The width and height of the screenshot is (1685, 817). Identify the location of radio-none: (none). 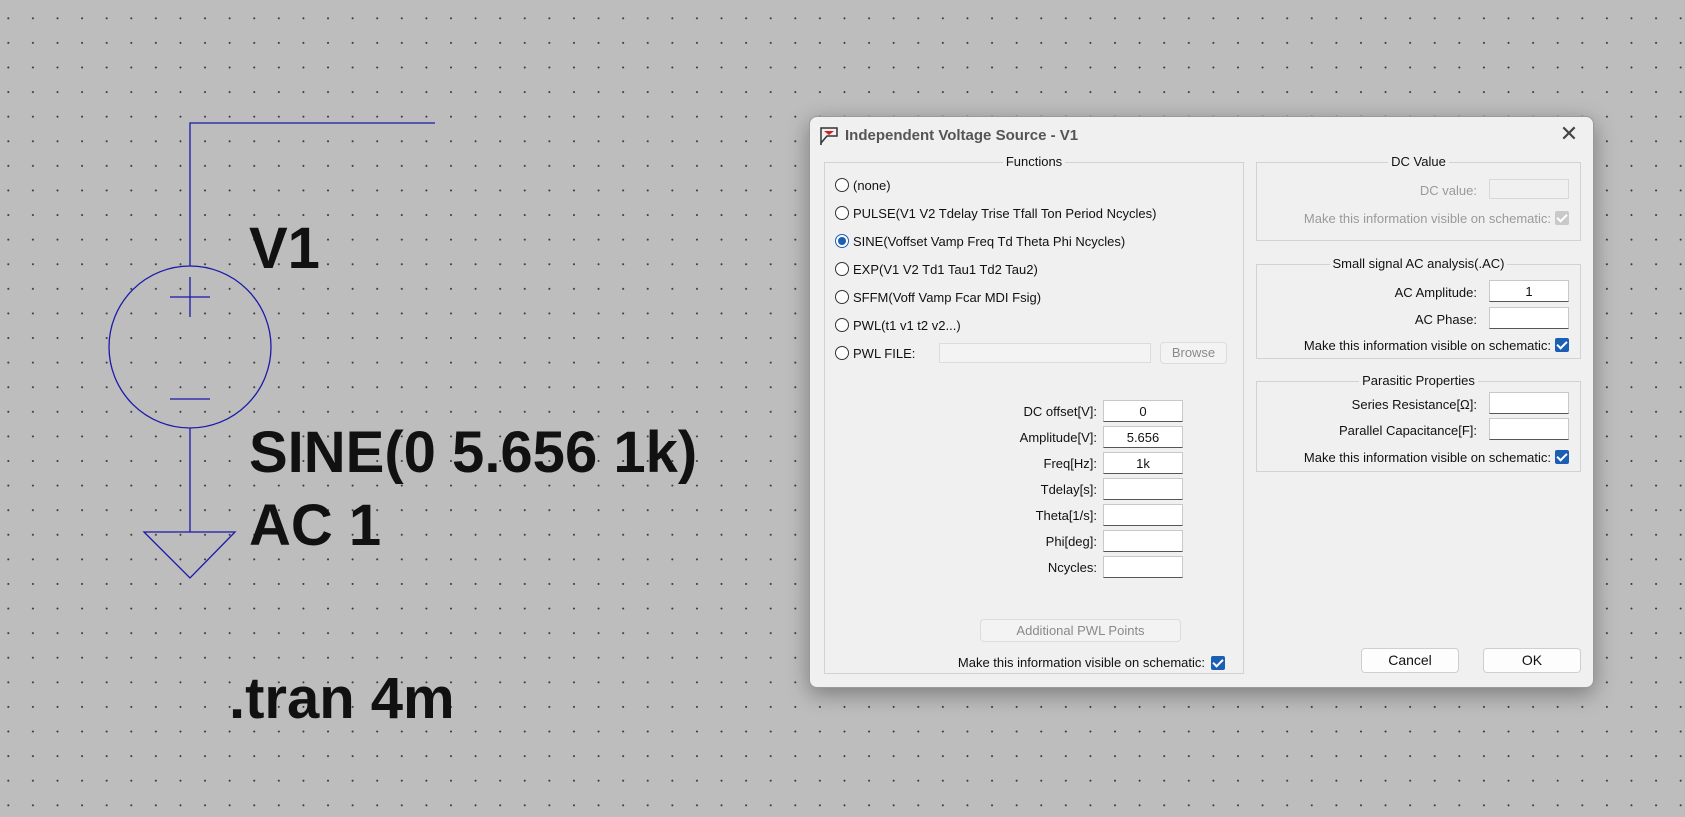
(863, 185).